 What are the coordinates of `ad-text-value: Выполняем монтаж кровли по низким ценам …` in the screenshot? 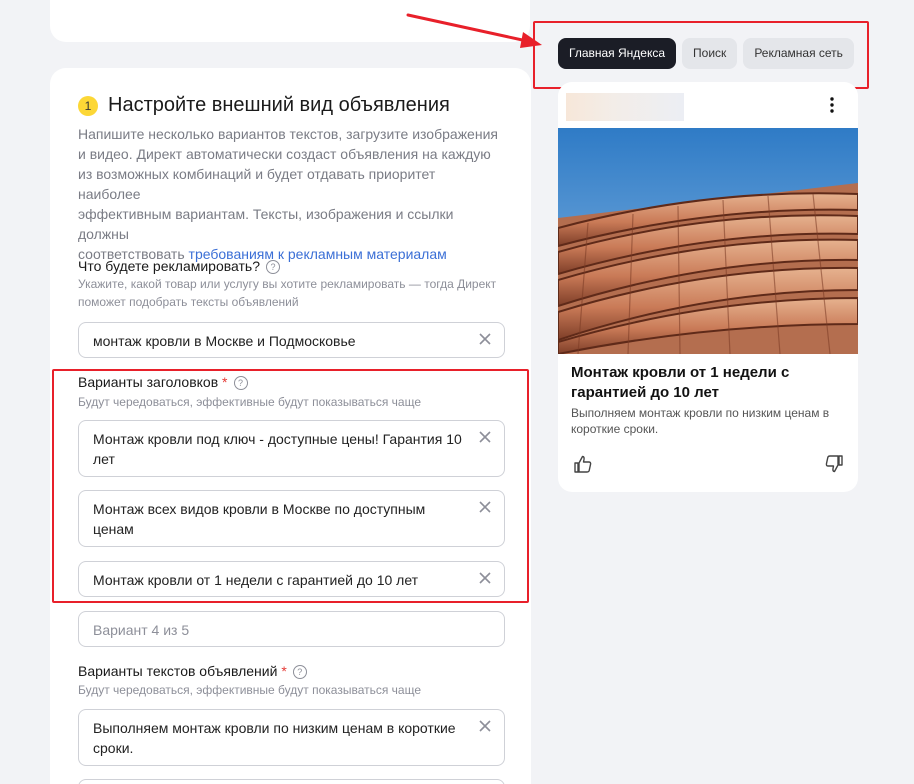 It's located at (274, 738).